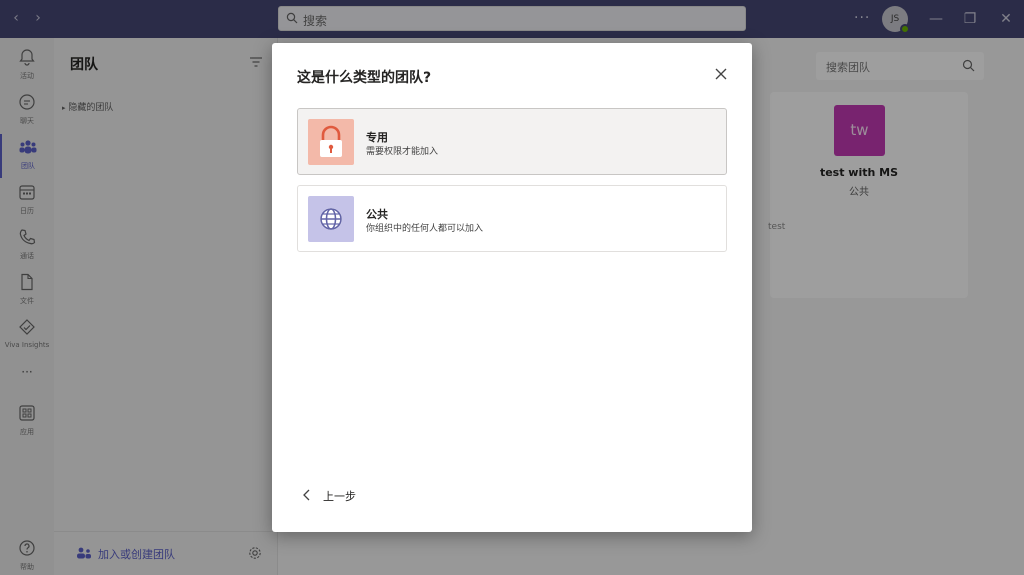 This screenshot has height=575, width=1024. I want to click on option-description: 你组织中的任何人都可以加入, so click(425, 229).